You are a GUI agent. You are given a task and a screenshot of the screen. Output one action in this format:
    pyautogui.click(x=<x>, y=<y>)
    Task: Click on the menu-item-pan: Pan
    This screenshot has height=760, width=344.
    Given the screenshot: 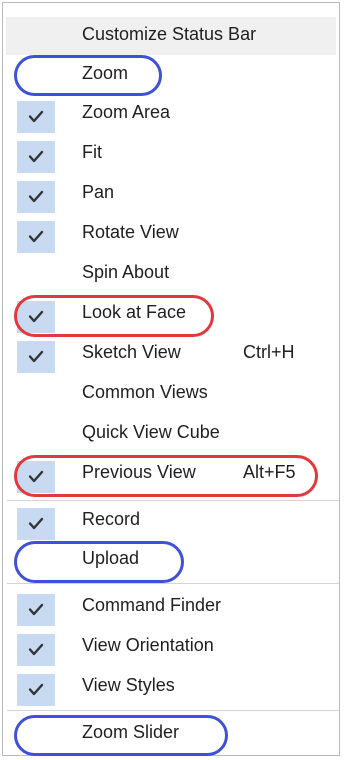 What is the action you would take?
    pyautogui.click(x=171, y=194)
    